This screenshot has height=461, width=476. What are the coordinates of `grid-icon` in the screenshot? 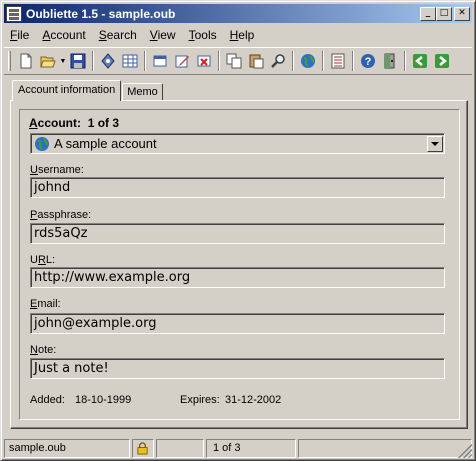 It's located at (130, 61).